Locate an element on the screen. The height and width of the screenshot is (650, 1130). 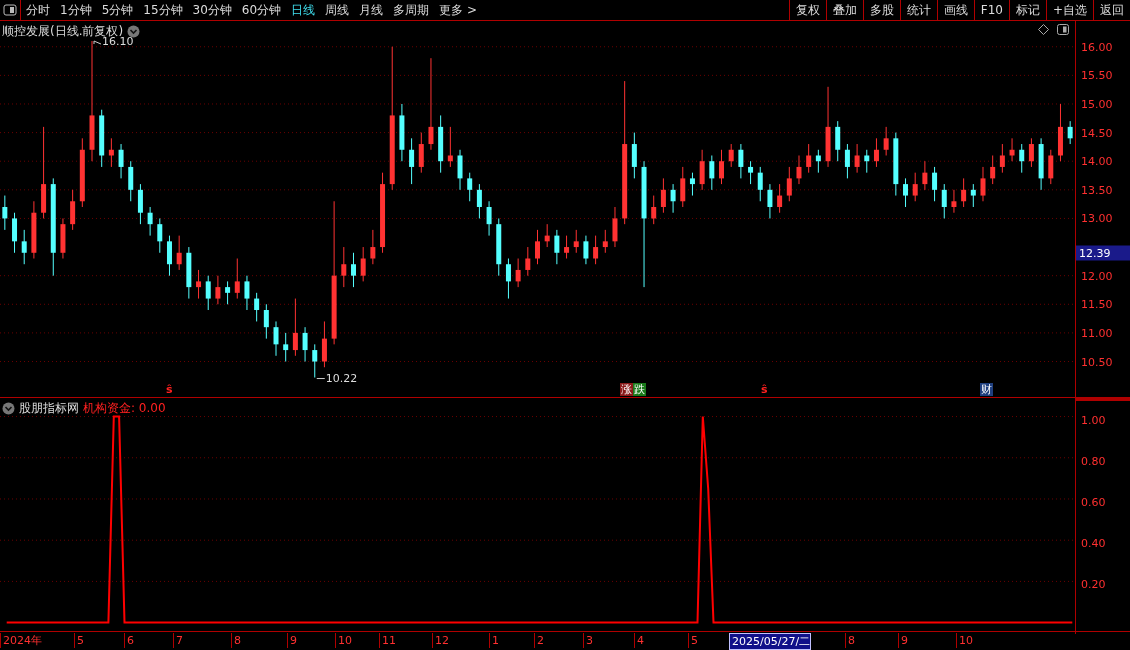
period-tab: 30分钟 is located at coordinates (212, 10).